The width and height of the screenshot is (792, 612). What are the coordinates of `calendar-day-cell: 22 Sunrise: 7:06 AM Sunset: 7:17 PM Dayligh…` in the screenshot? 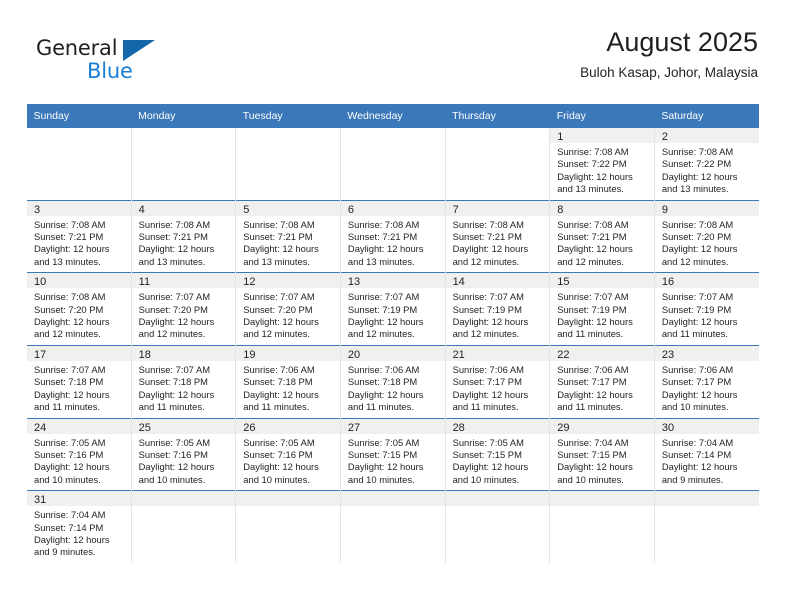 It's located at (602, 381).